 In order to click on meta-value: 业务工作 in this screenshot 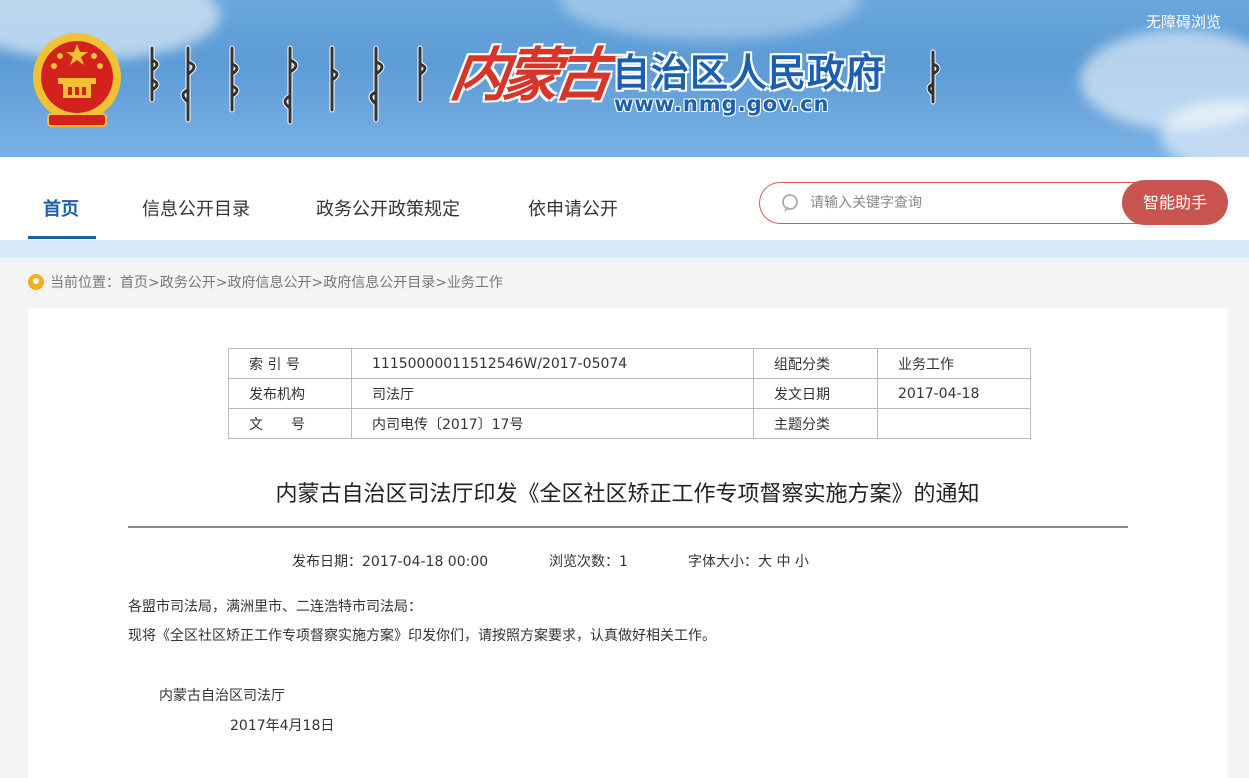, I will do `click(954, 363)`.